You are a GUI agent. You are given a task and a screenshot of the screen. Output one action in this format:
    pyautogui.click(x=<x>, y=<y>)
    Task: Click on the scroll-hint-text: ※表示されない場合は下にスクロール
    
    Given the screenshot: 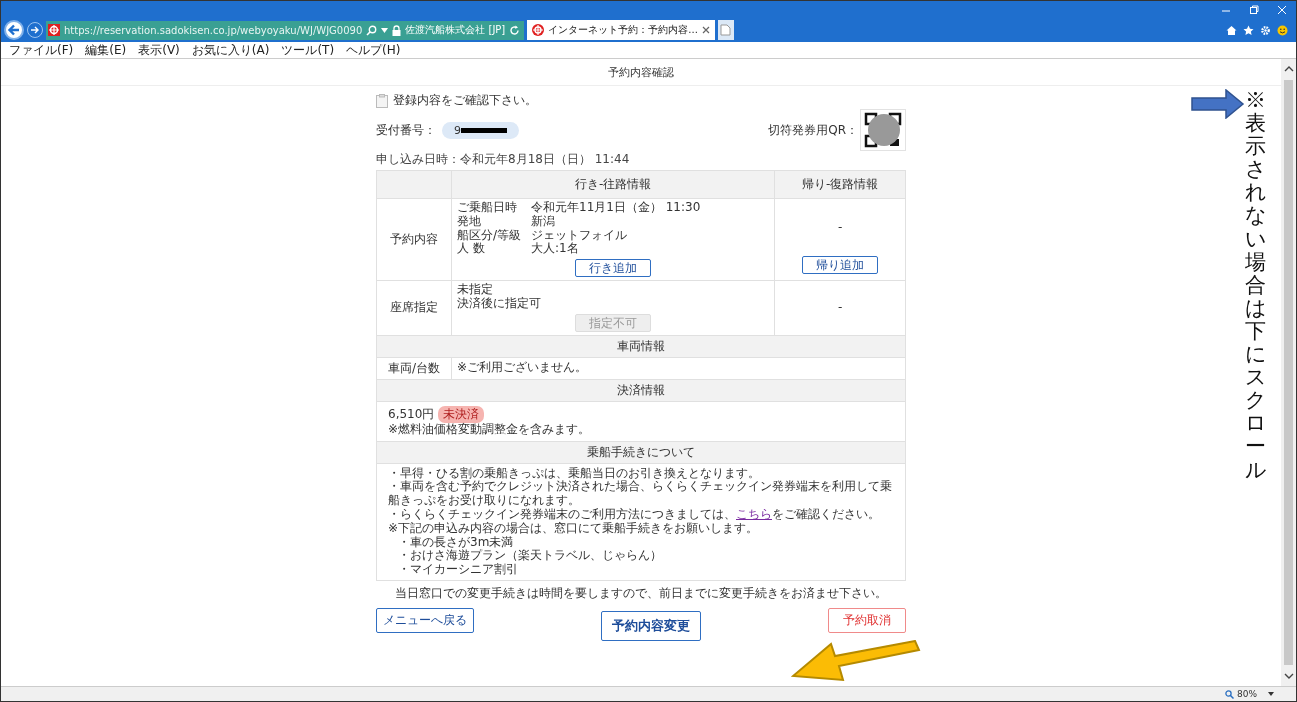 What is the action you would take?
    pyautogui.click(x=1255, y=285)
    